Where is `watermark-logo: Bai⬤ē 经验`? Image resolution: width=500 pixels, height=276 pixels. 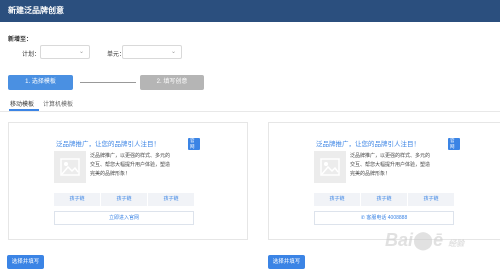 watermark-logo: Bai⬤ē 经验 is located at coordinates (425, 240).